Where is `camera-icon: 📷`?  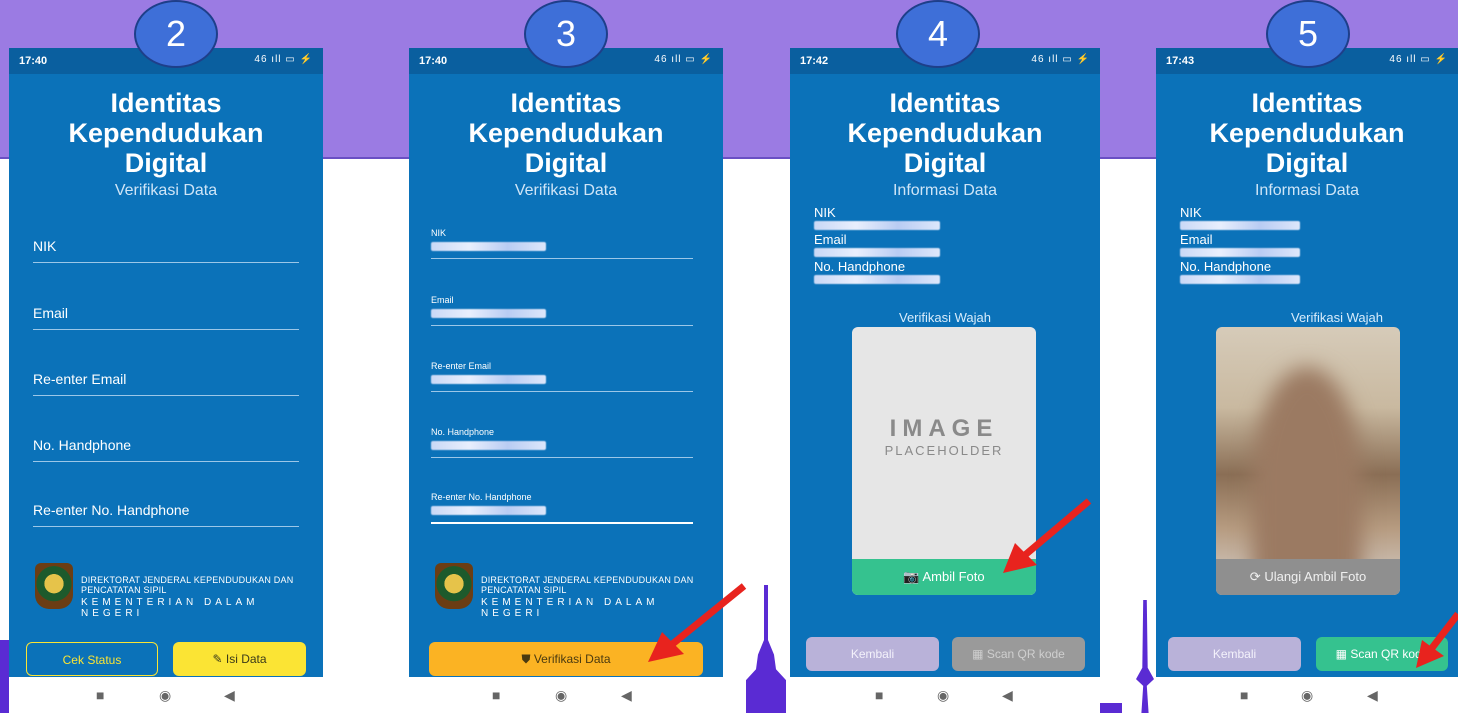 camera-icon: 📷 is located at coordinates (911, 576).